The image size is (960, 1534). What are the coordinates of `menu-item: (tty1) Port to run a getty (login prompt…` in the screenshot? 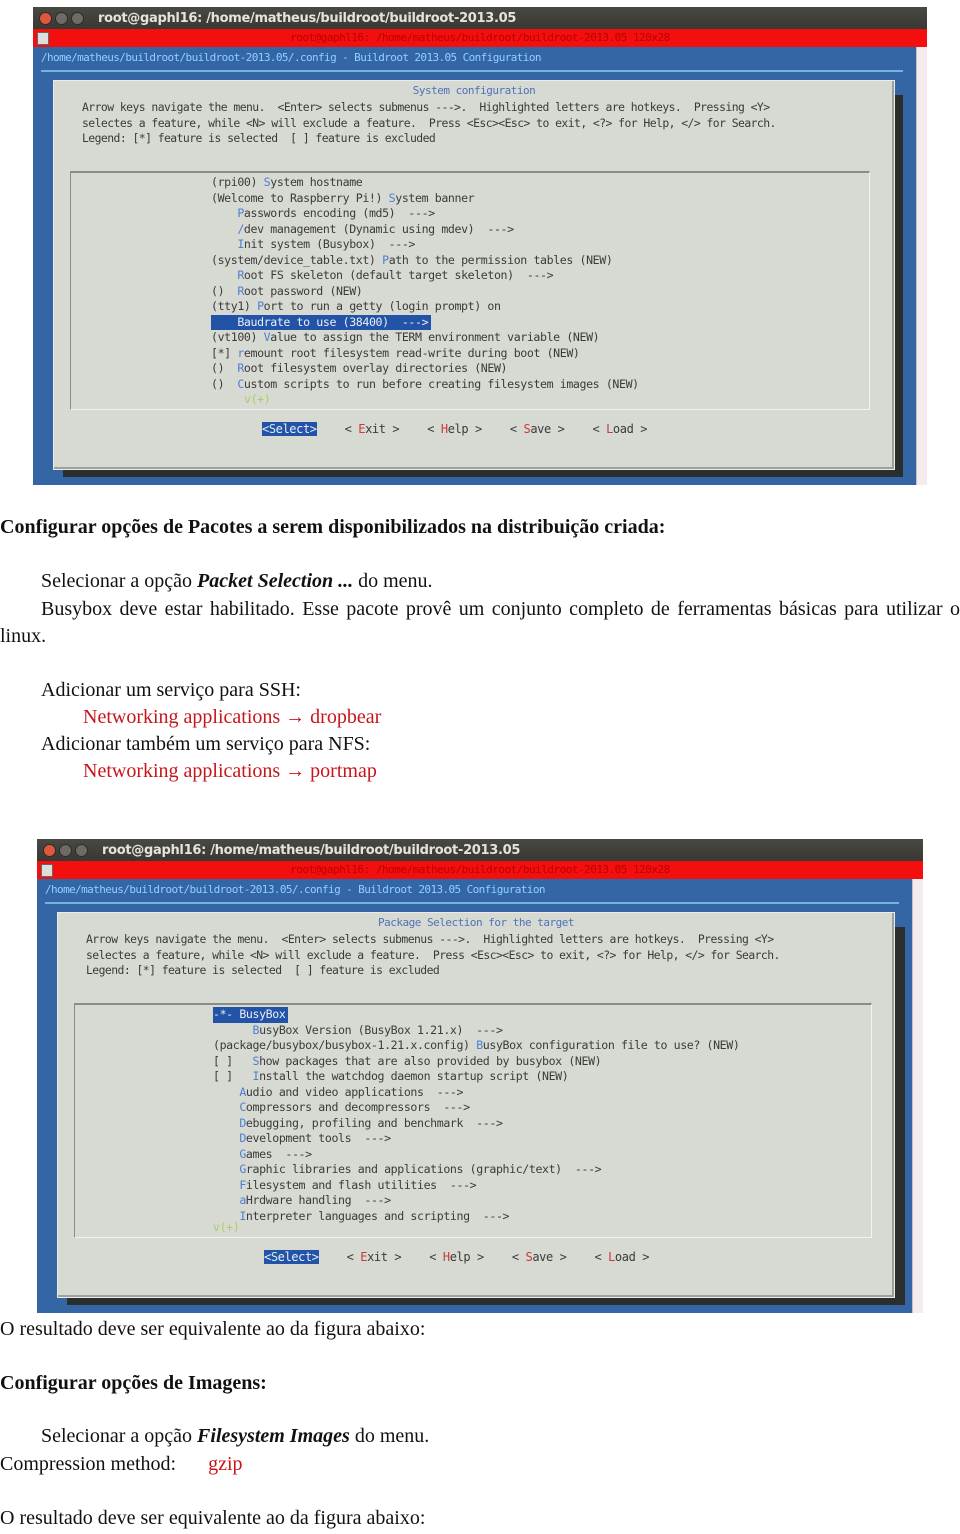 It's located at (425, 307).